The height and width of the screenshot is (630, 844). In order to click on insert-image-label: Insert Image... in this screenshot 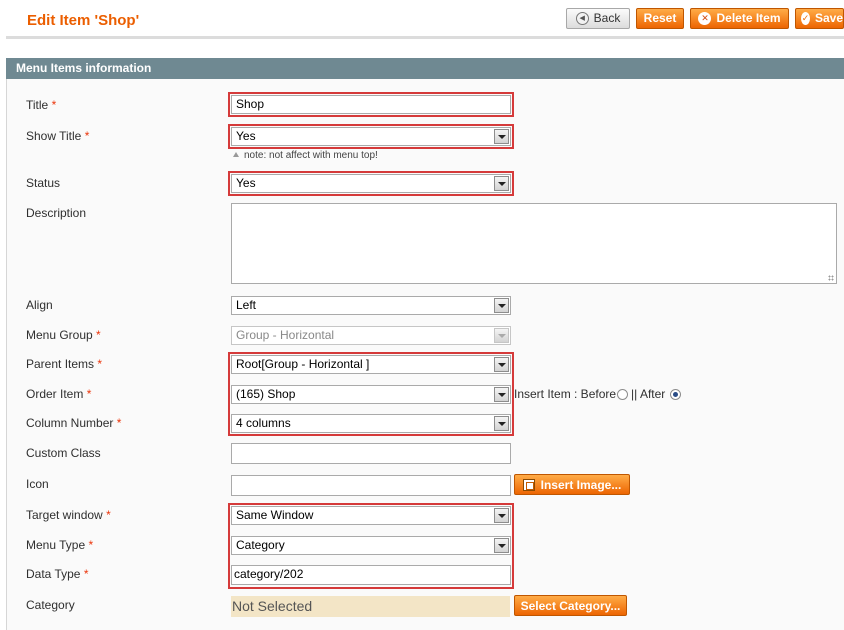, I will do `click(581, 484)`.